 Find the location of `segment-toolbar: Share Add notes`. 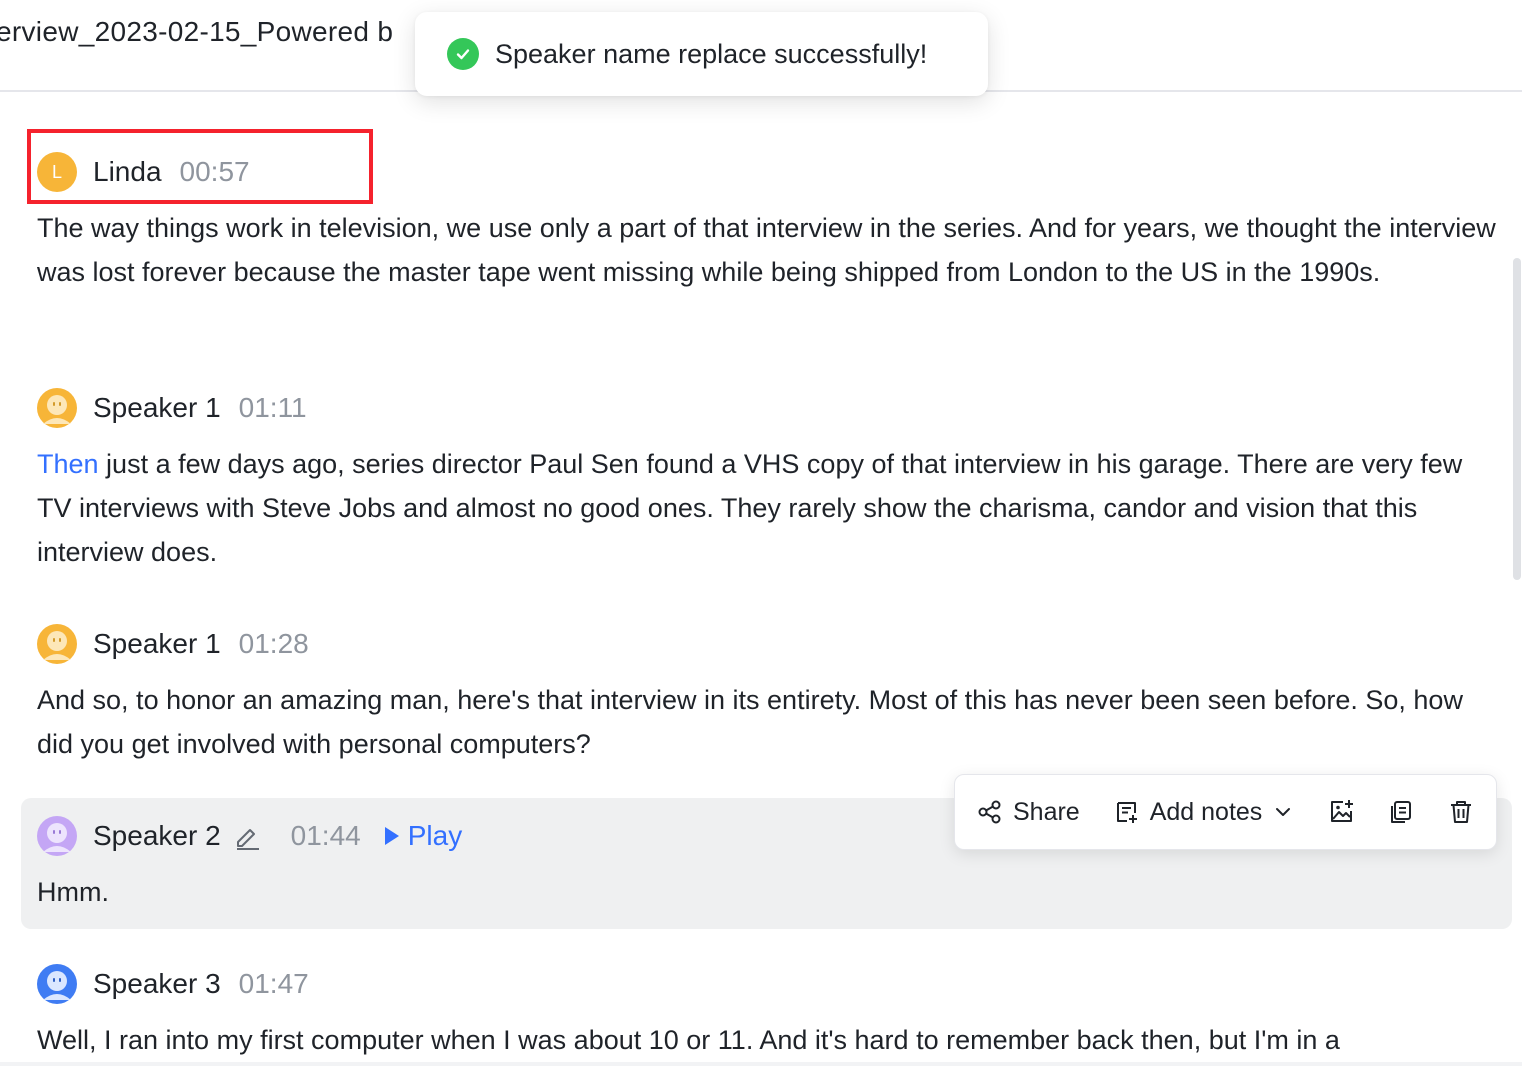

segment-toolbar: Share Add notes is located at coordinates (1225, 812).